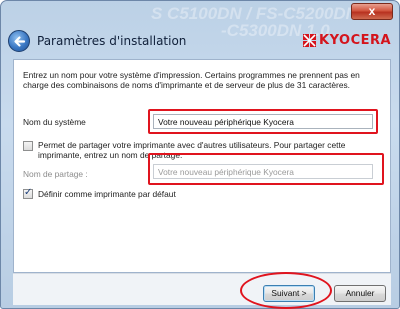 This screenshot has width=400, height=309. Describe the element at coordinates (28, 146) in the screenshot. I see `share-checkbox` at that location.